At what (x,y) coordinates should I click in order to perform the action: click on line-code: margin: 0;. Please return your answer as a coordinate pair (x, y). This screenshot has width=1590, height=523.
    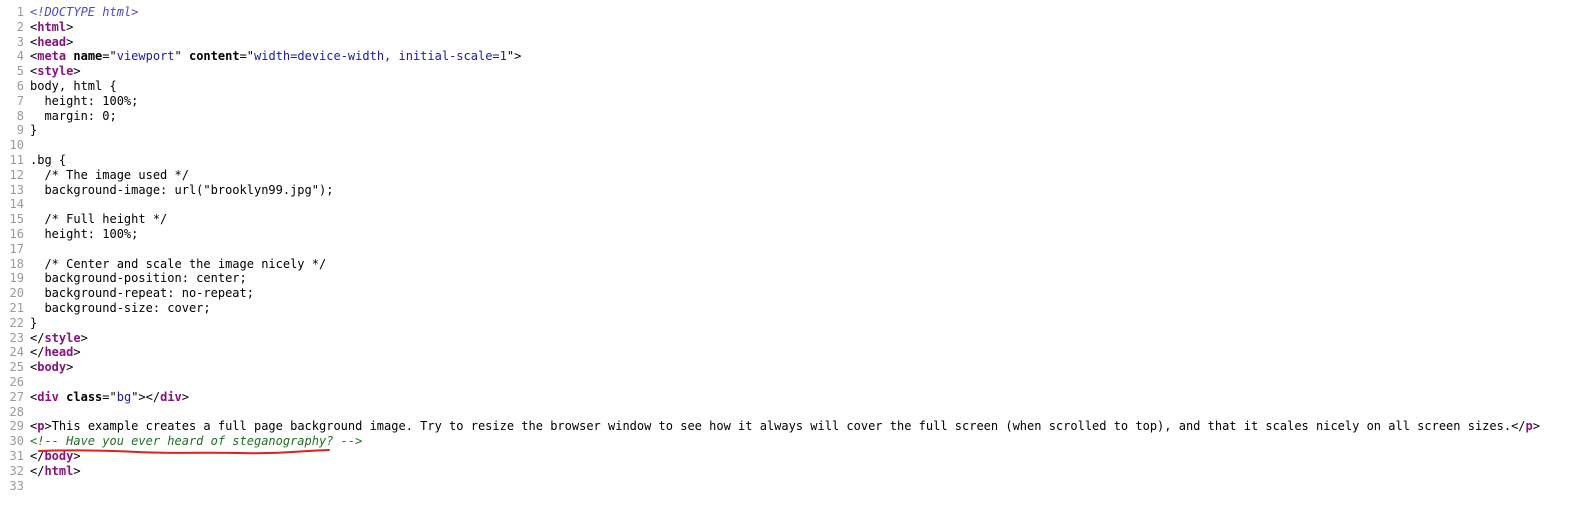
    Looking at the image, I should click on (73, 116).